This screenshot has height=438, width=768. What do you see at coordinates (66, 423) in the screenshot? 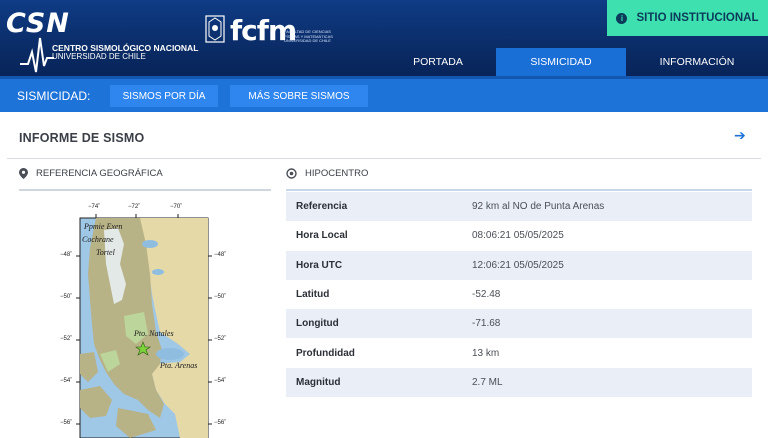
I see `map-tick-left-5: −56˚` at bounding box center [66, 423].